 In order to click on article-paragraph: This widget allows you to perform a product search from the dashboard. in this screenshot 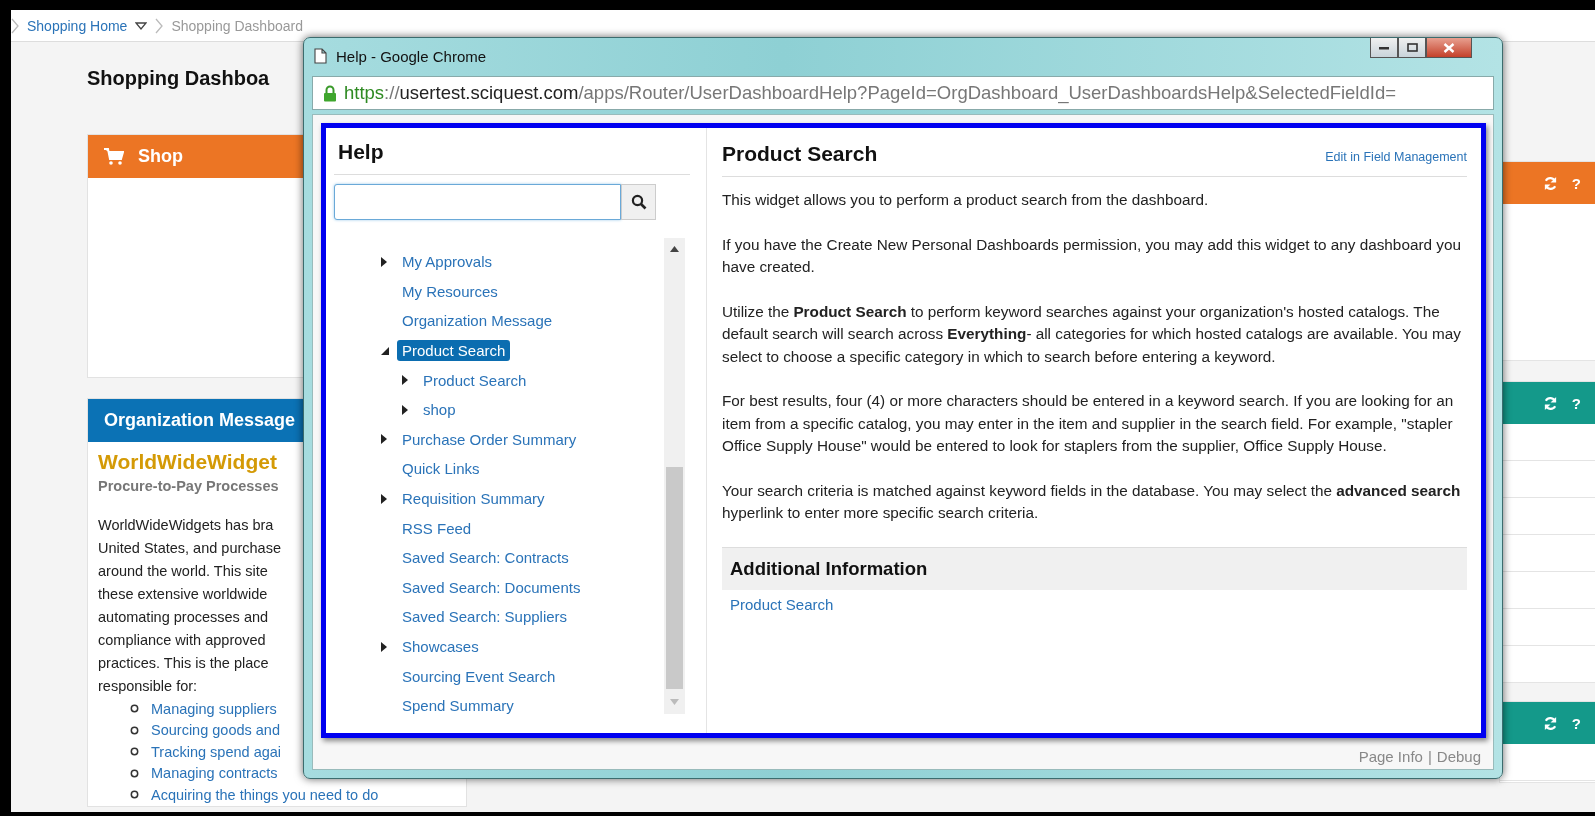, I will do `click(966, 200)`.